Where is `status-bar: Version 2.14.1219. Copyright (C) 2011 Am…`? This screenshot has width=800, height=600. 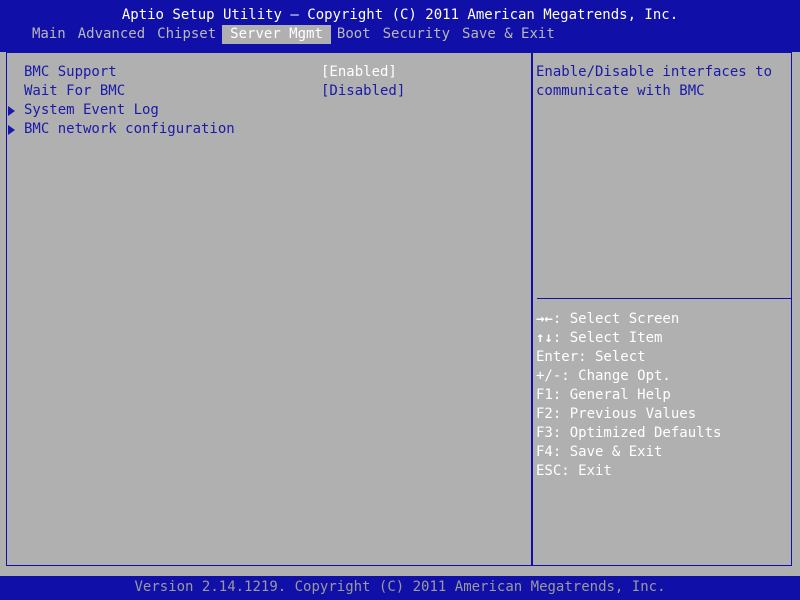
status-bar: Version 2.14.1219. Copyright (C) 2011 Am… is located at coordinates (400, 588).